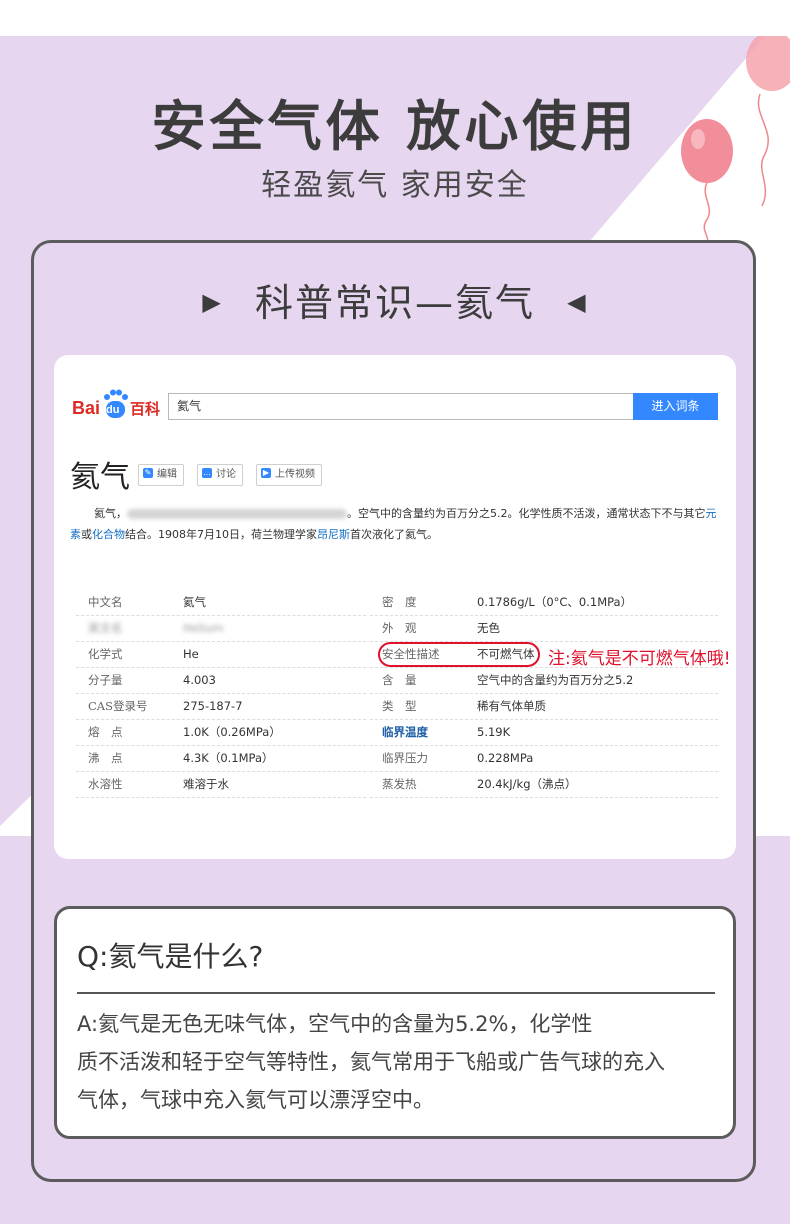 This screenshot has width=790, height=1224. Describe the element at coordinates (459, 654) in the screenshot. I see `highlight-circle` at that location.